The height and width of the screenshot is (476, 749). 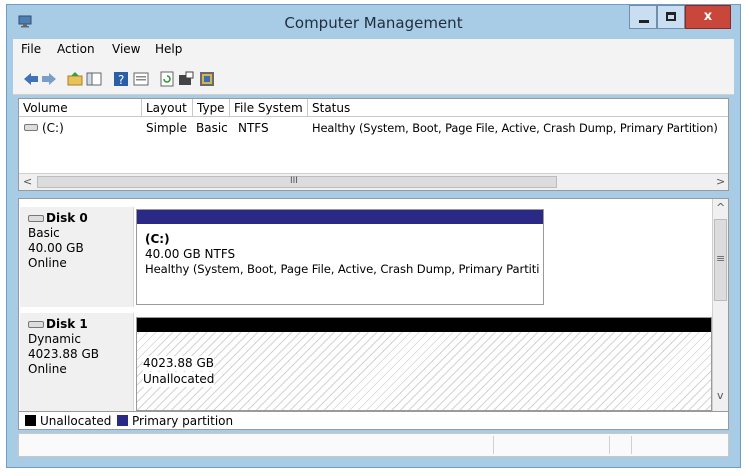 I want to click on toolbar: ?, so click(x=373, y=77).